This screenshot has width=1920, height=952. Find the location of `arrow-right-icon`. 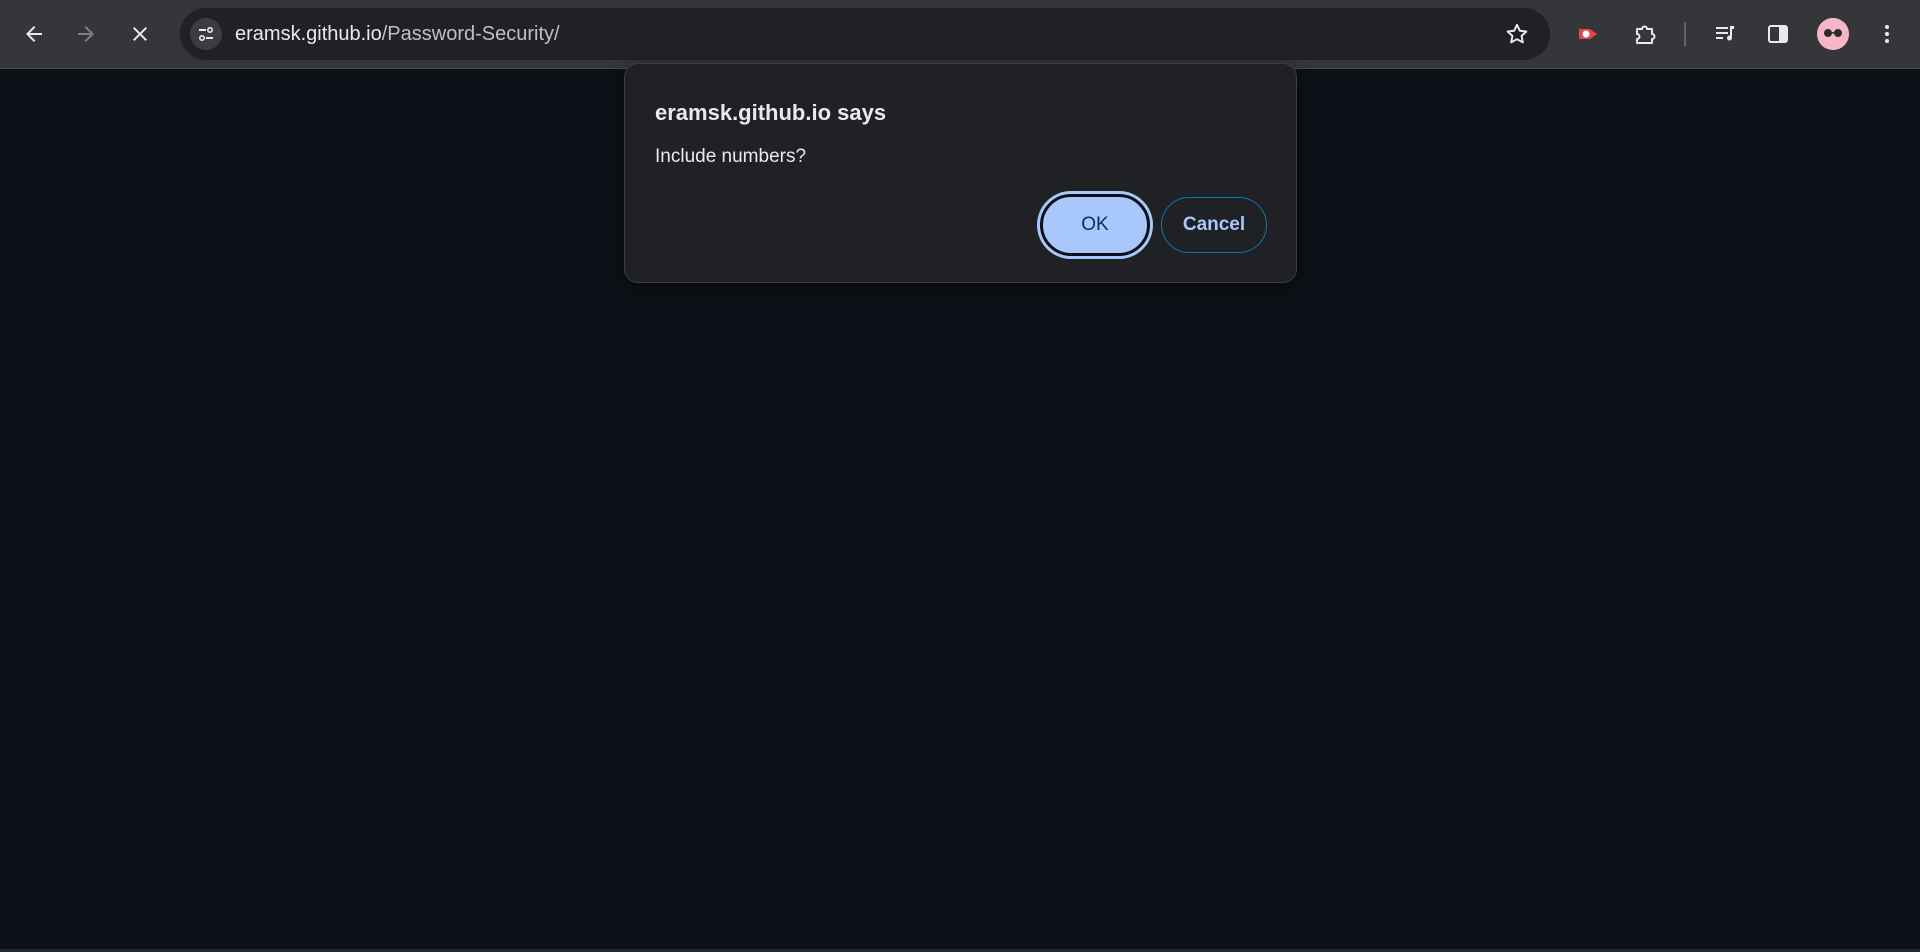

arrow-right-icon is located at coordinates (86, 34).